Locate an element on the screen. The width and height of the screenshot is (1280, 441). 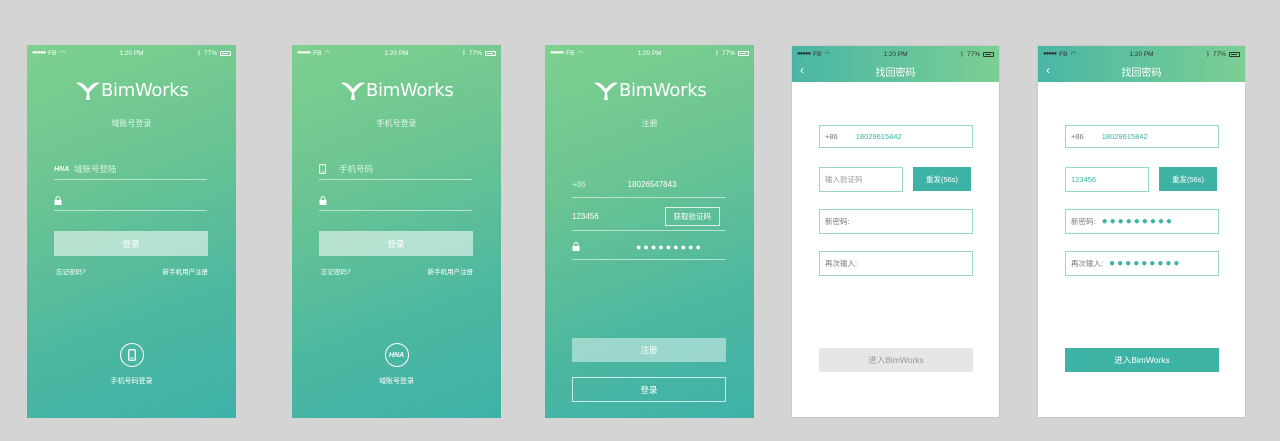
domain-login-label: 域账号登录 is located at coordinates (396, 381).